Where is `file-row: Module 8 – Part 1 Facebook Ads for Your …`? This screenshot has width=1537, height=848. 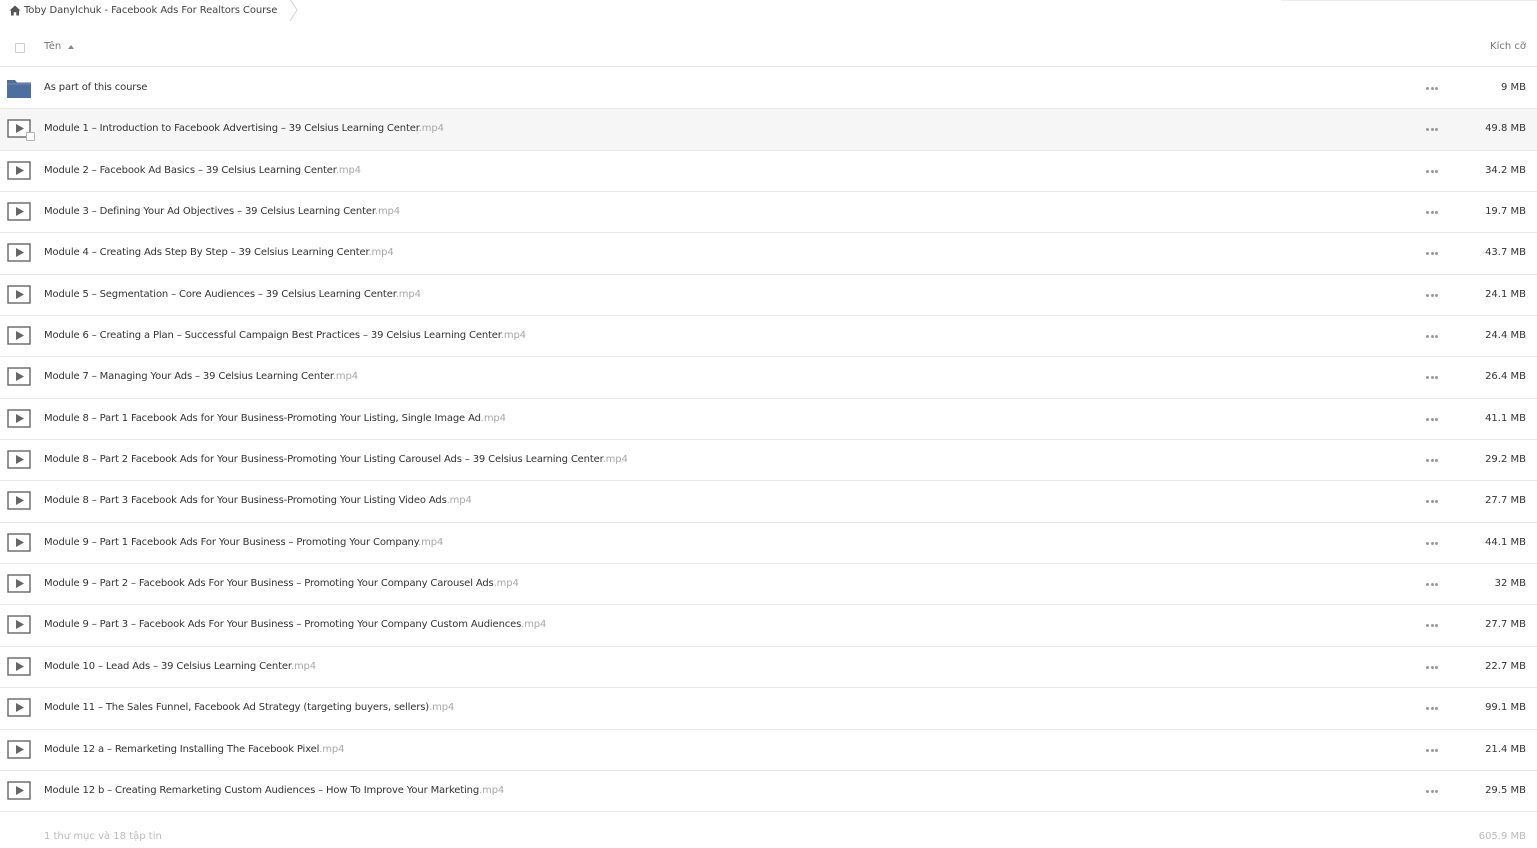
file-row: Module 8 – Part 1 Facebook Ads for Your … is located at coordinates (768, 420).